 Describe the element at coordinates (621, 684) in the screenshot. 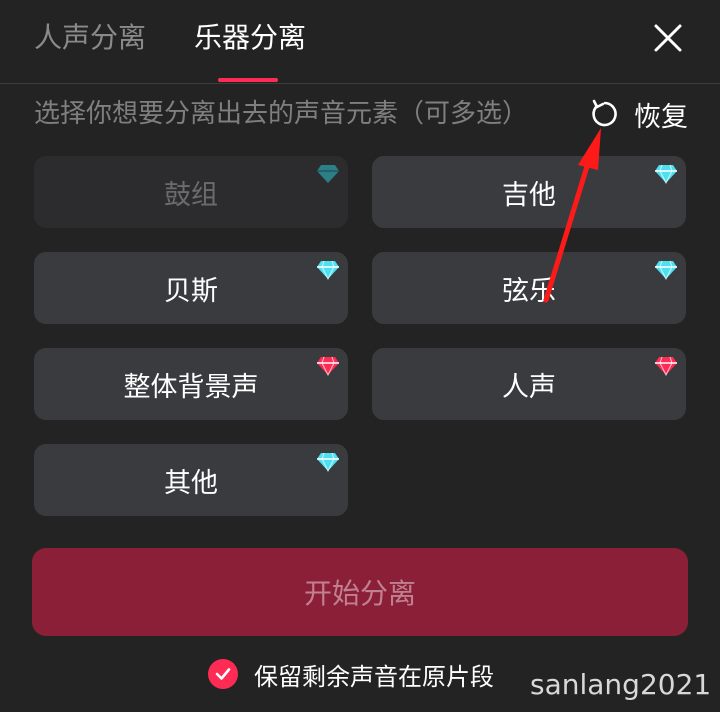

I see `watermark: sanlang2021` at that location.